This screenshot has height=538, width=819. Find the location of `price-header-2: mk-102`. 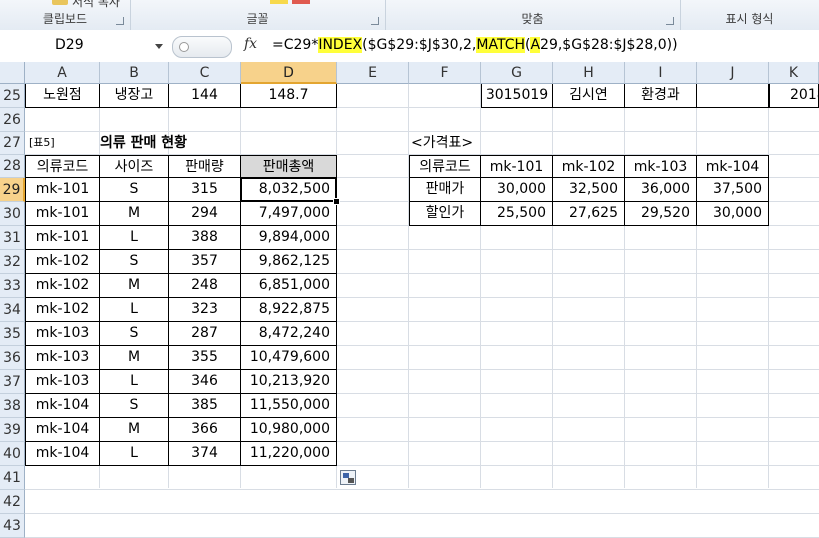

price-header-2: mk-102 is located at coordinates (589, 166).